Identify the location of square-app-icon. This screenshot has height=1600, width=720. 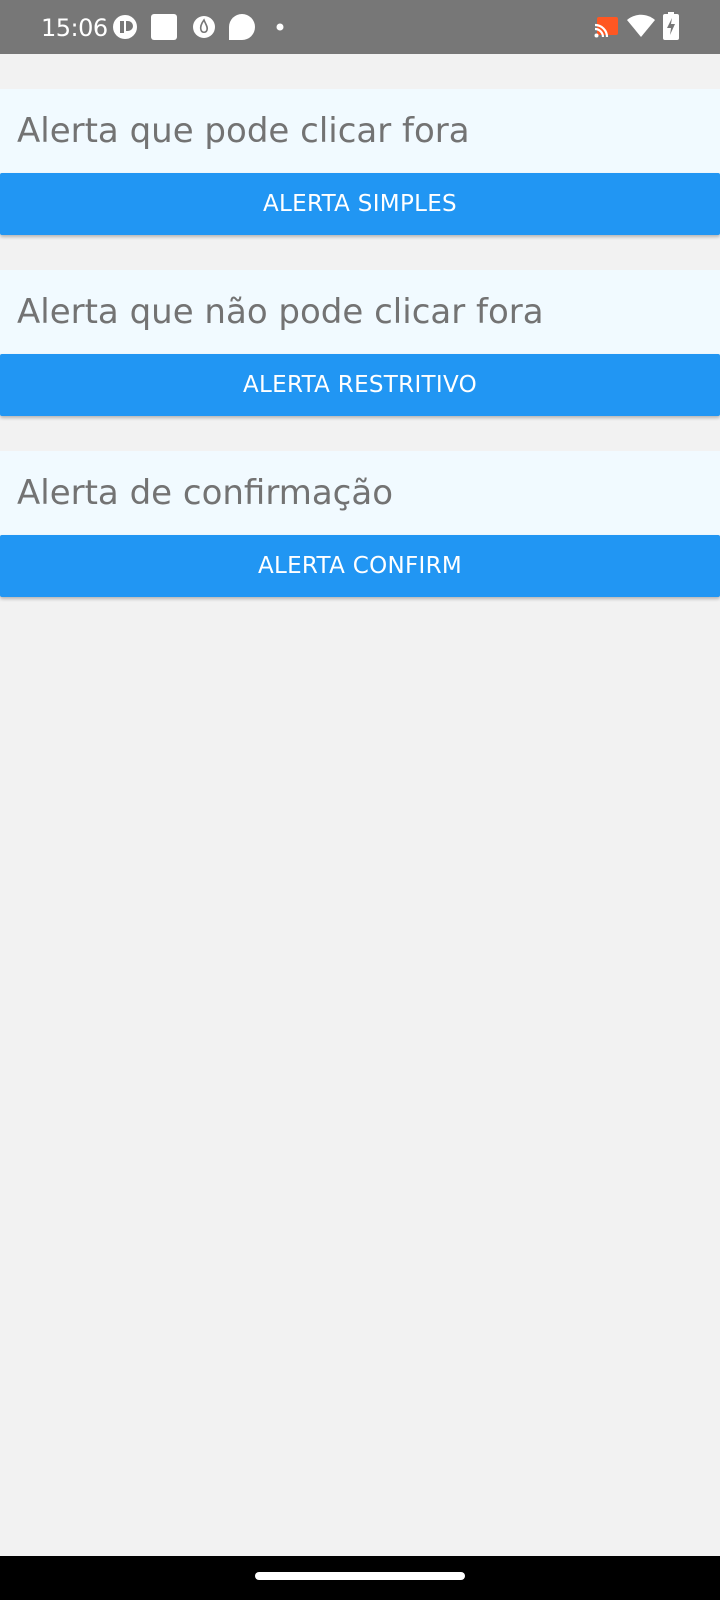
(164, 27).